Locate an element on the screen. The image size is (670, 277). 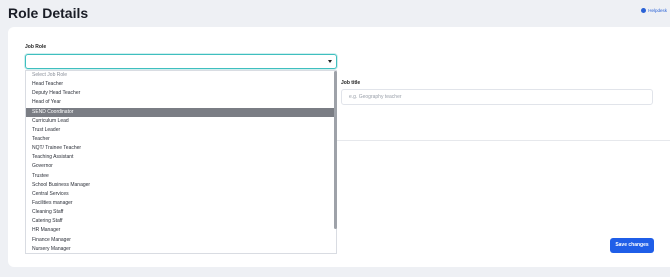
job-role-select is located at coordinates (181, 61).